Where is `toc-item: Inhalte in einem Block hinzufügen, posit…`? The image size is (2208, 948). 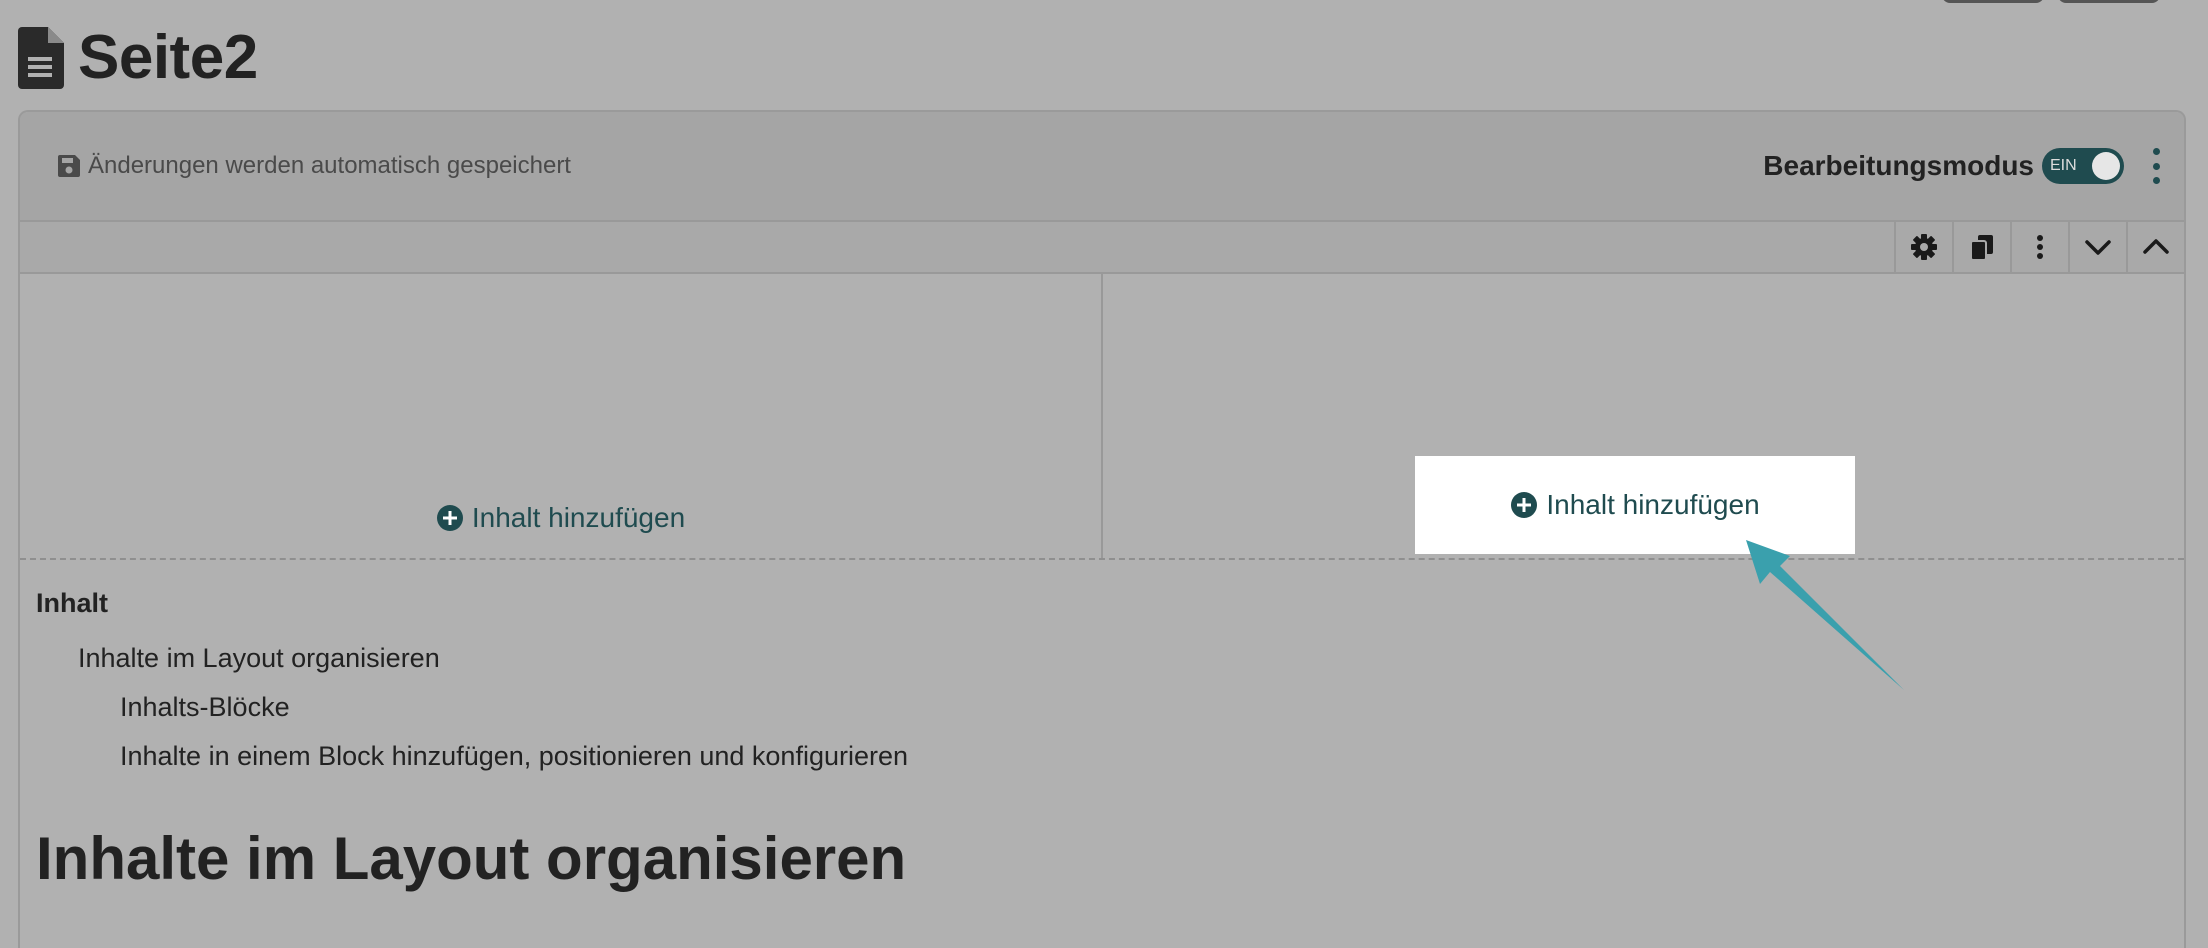 toc-item: Inhalte in einem Block hinzufügen, posit… is located at coordinates (1110, 756).